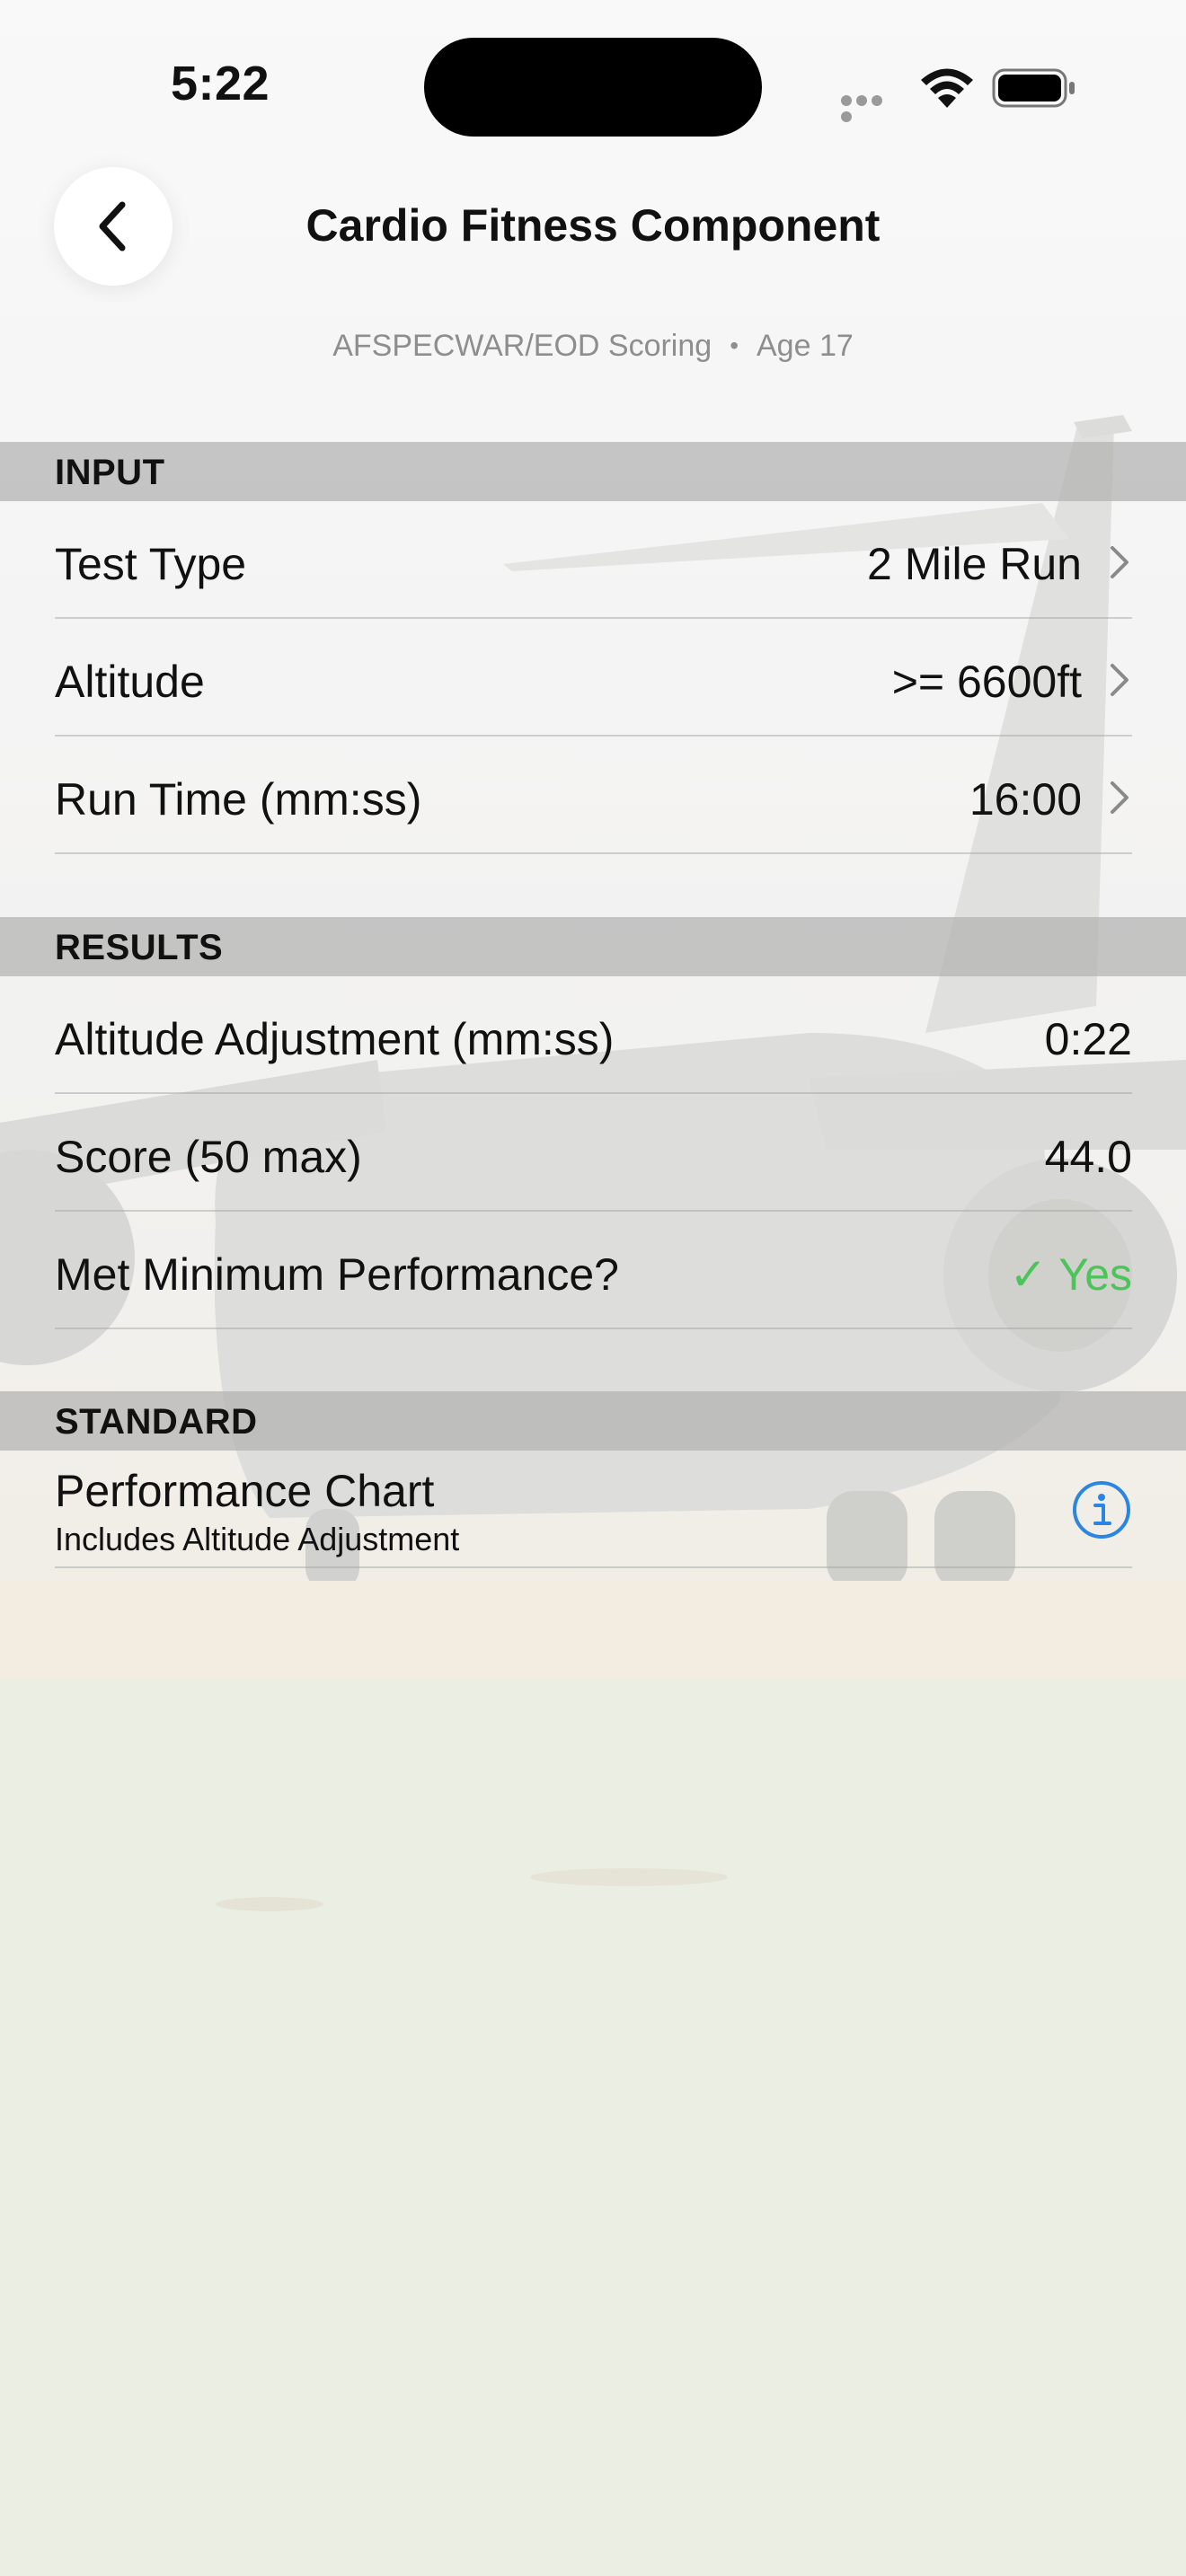  I want to click on cellular-signal-icon, so click(870, 108).